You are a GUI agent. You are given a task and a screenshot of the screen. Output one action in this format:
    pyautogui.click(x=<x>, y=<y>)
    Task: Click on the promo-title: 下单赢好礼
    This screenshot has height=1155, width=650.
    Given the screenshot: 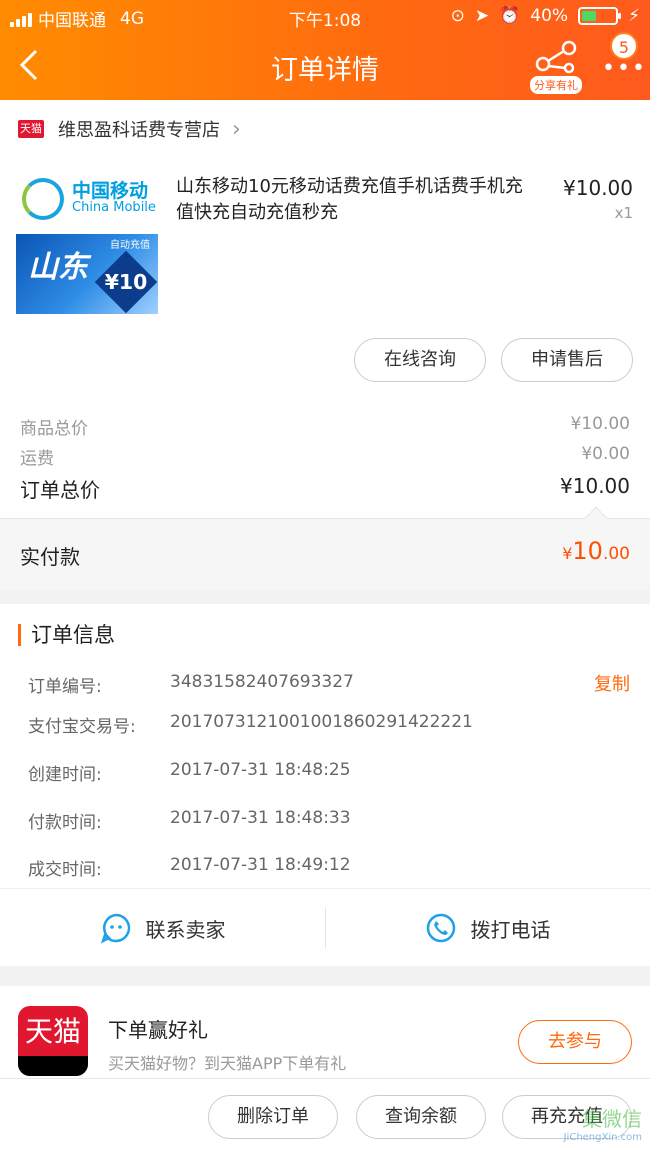 What is the action you would take?
    pyautogui.click(x=158, y=1030)
    